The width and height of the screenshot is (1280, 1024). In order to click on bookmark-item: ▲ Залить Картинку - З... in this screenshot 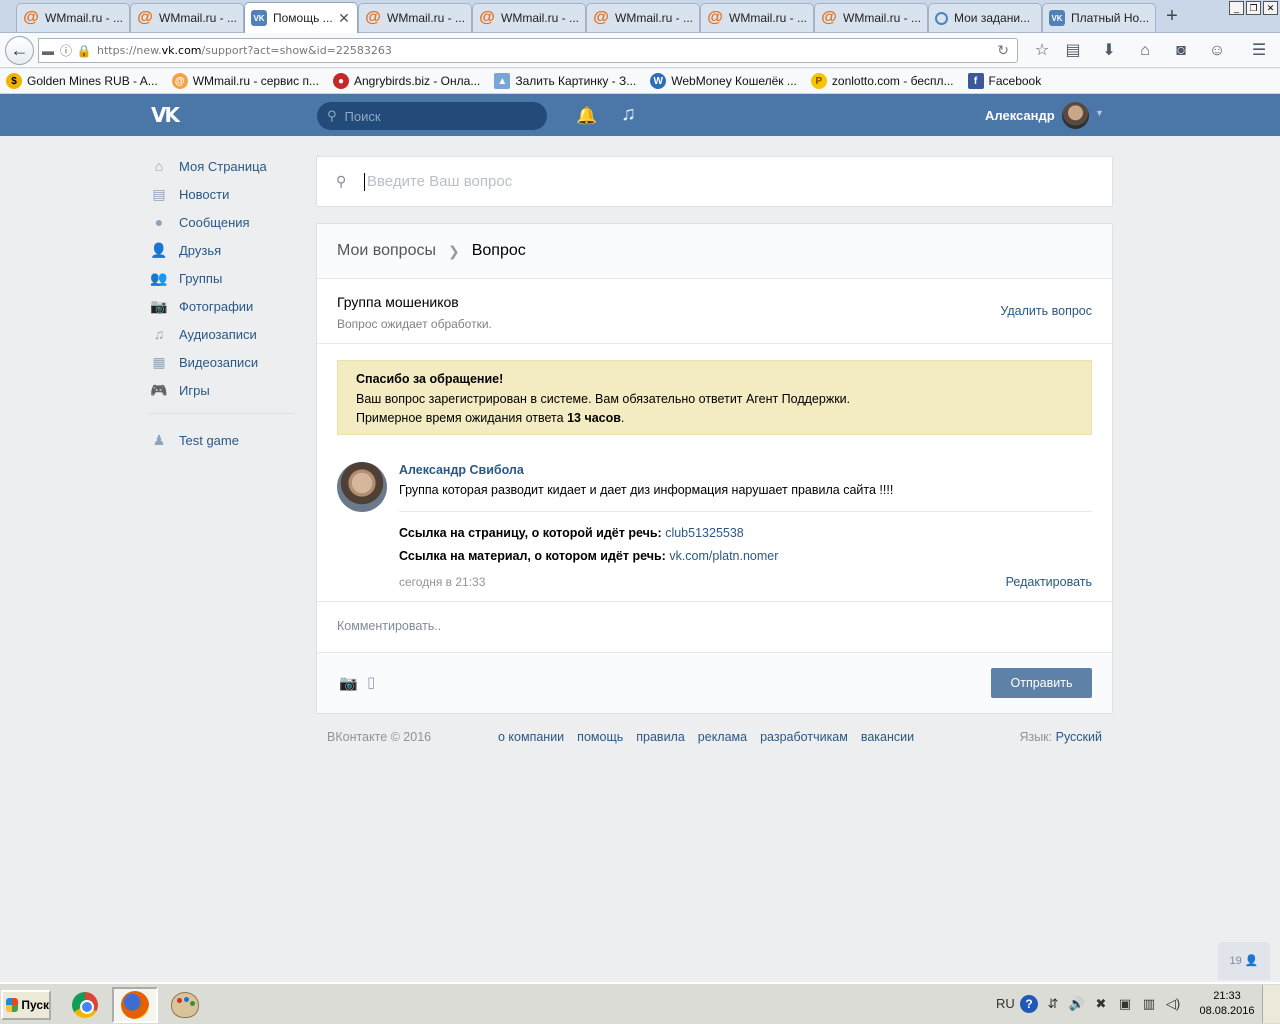, I will do `click(565, 81)`.